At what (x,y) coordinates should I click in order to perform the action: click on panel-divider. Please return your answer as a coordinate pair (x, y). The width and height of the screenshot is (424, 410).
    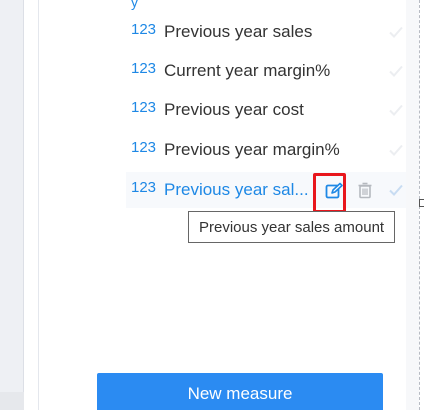
    Looking at the image, I should click on (38, 205).